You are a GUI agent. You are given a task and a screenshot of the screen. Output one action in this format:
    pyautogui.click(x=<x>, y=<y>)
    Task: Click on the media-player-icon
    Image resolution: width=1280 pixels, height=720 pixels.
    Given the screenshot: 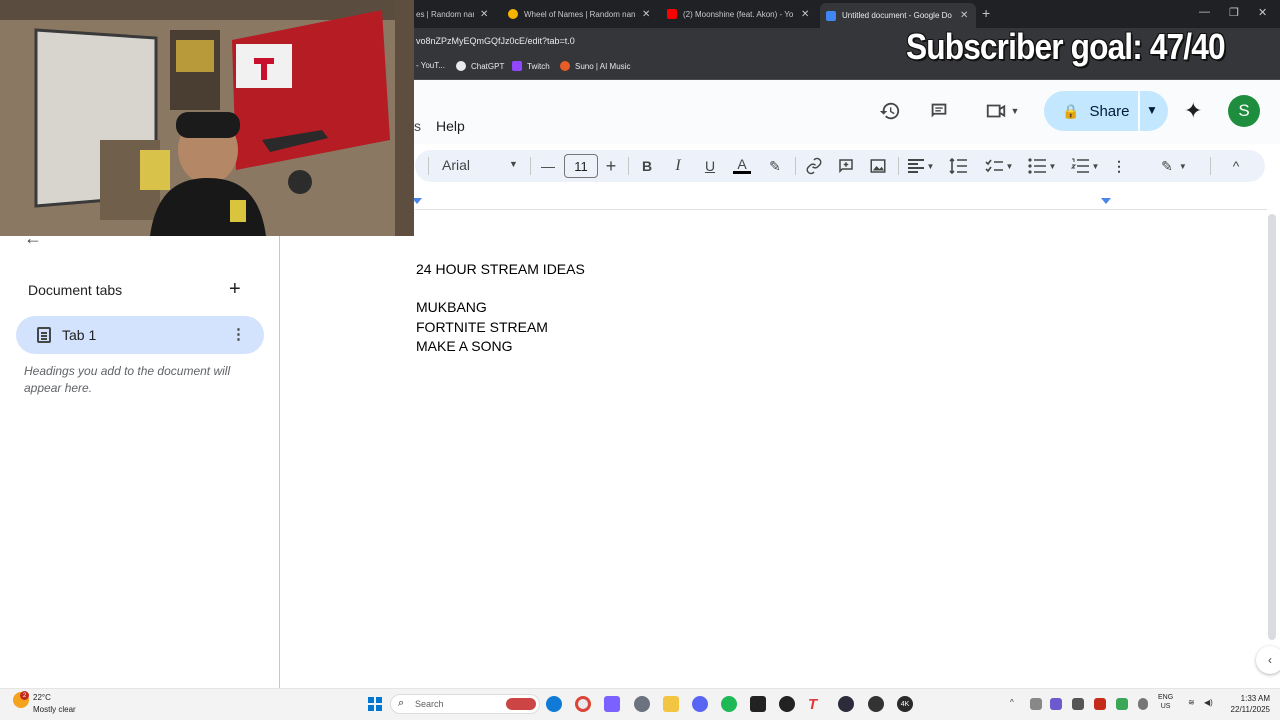 What is the action you would take?
    pyautogui.click(x=787, y=704)
    